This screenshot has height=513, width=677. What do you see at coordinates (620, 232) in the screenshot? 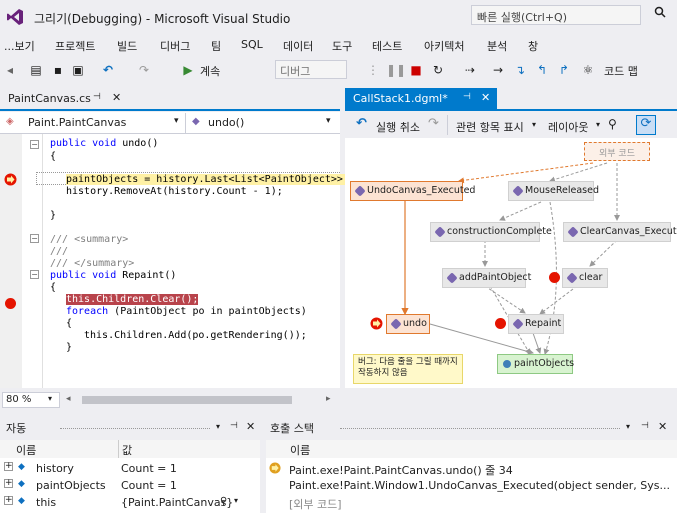
I see `node-clearcanvas-executed: ClearCanvas_Executed` at bounding box center [620, 232].